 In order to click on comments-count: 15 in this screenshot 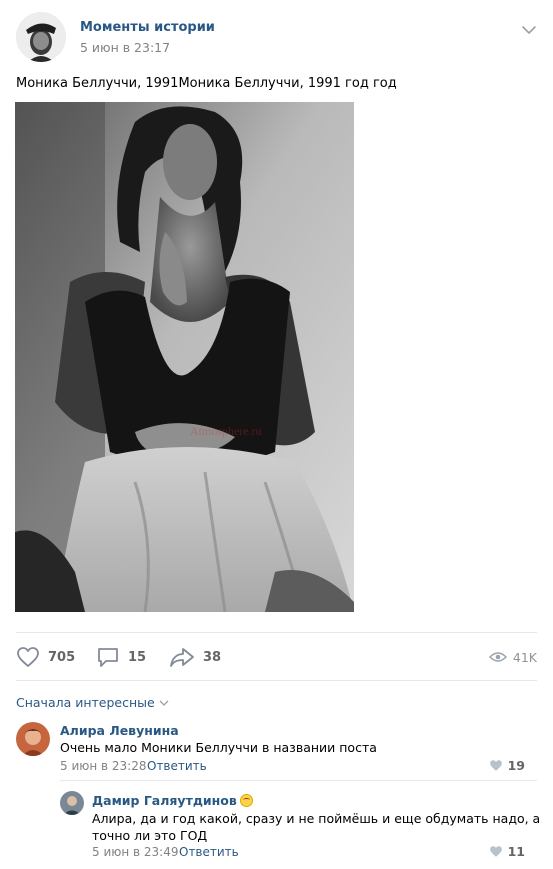, I will do `click(137, 657)`.